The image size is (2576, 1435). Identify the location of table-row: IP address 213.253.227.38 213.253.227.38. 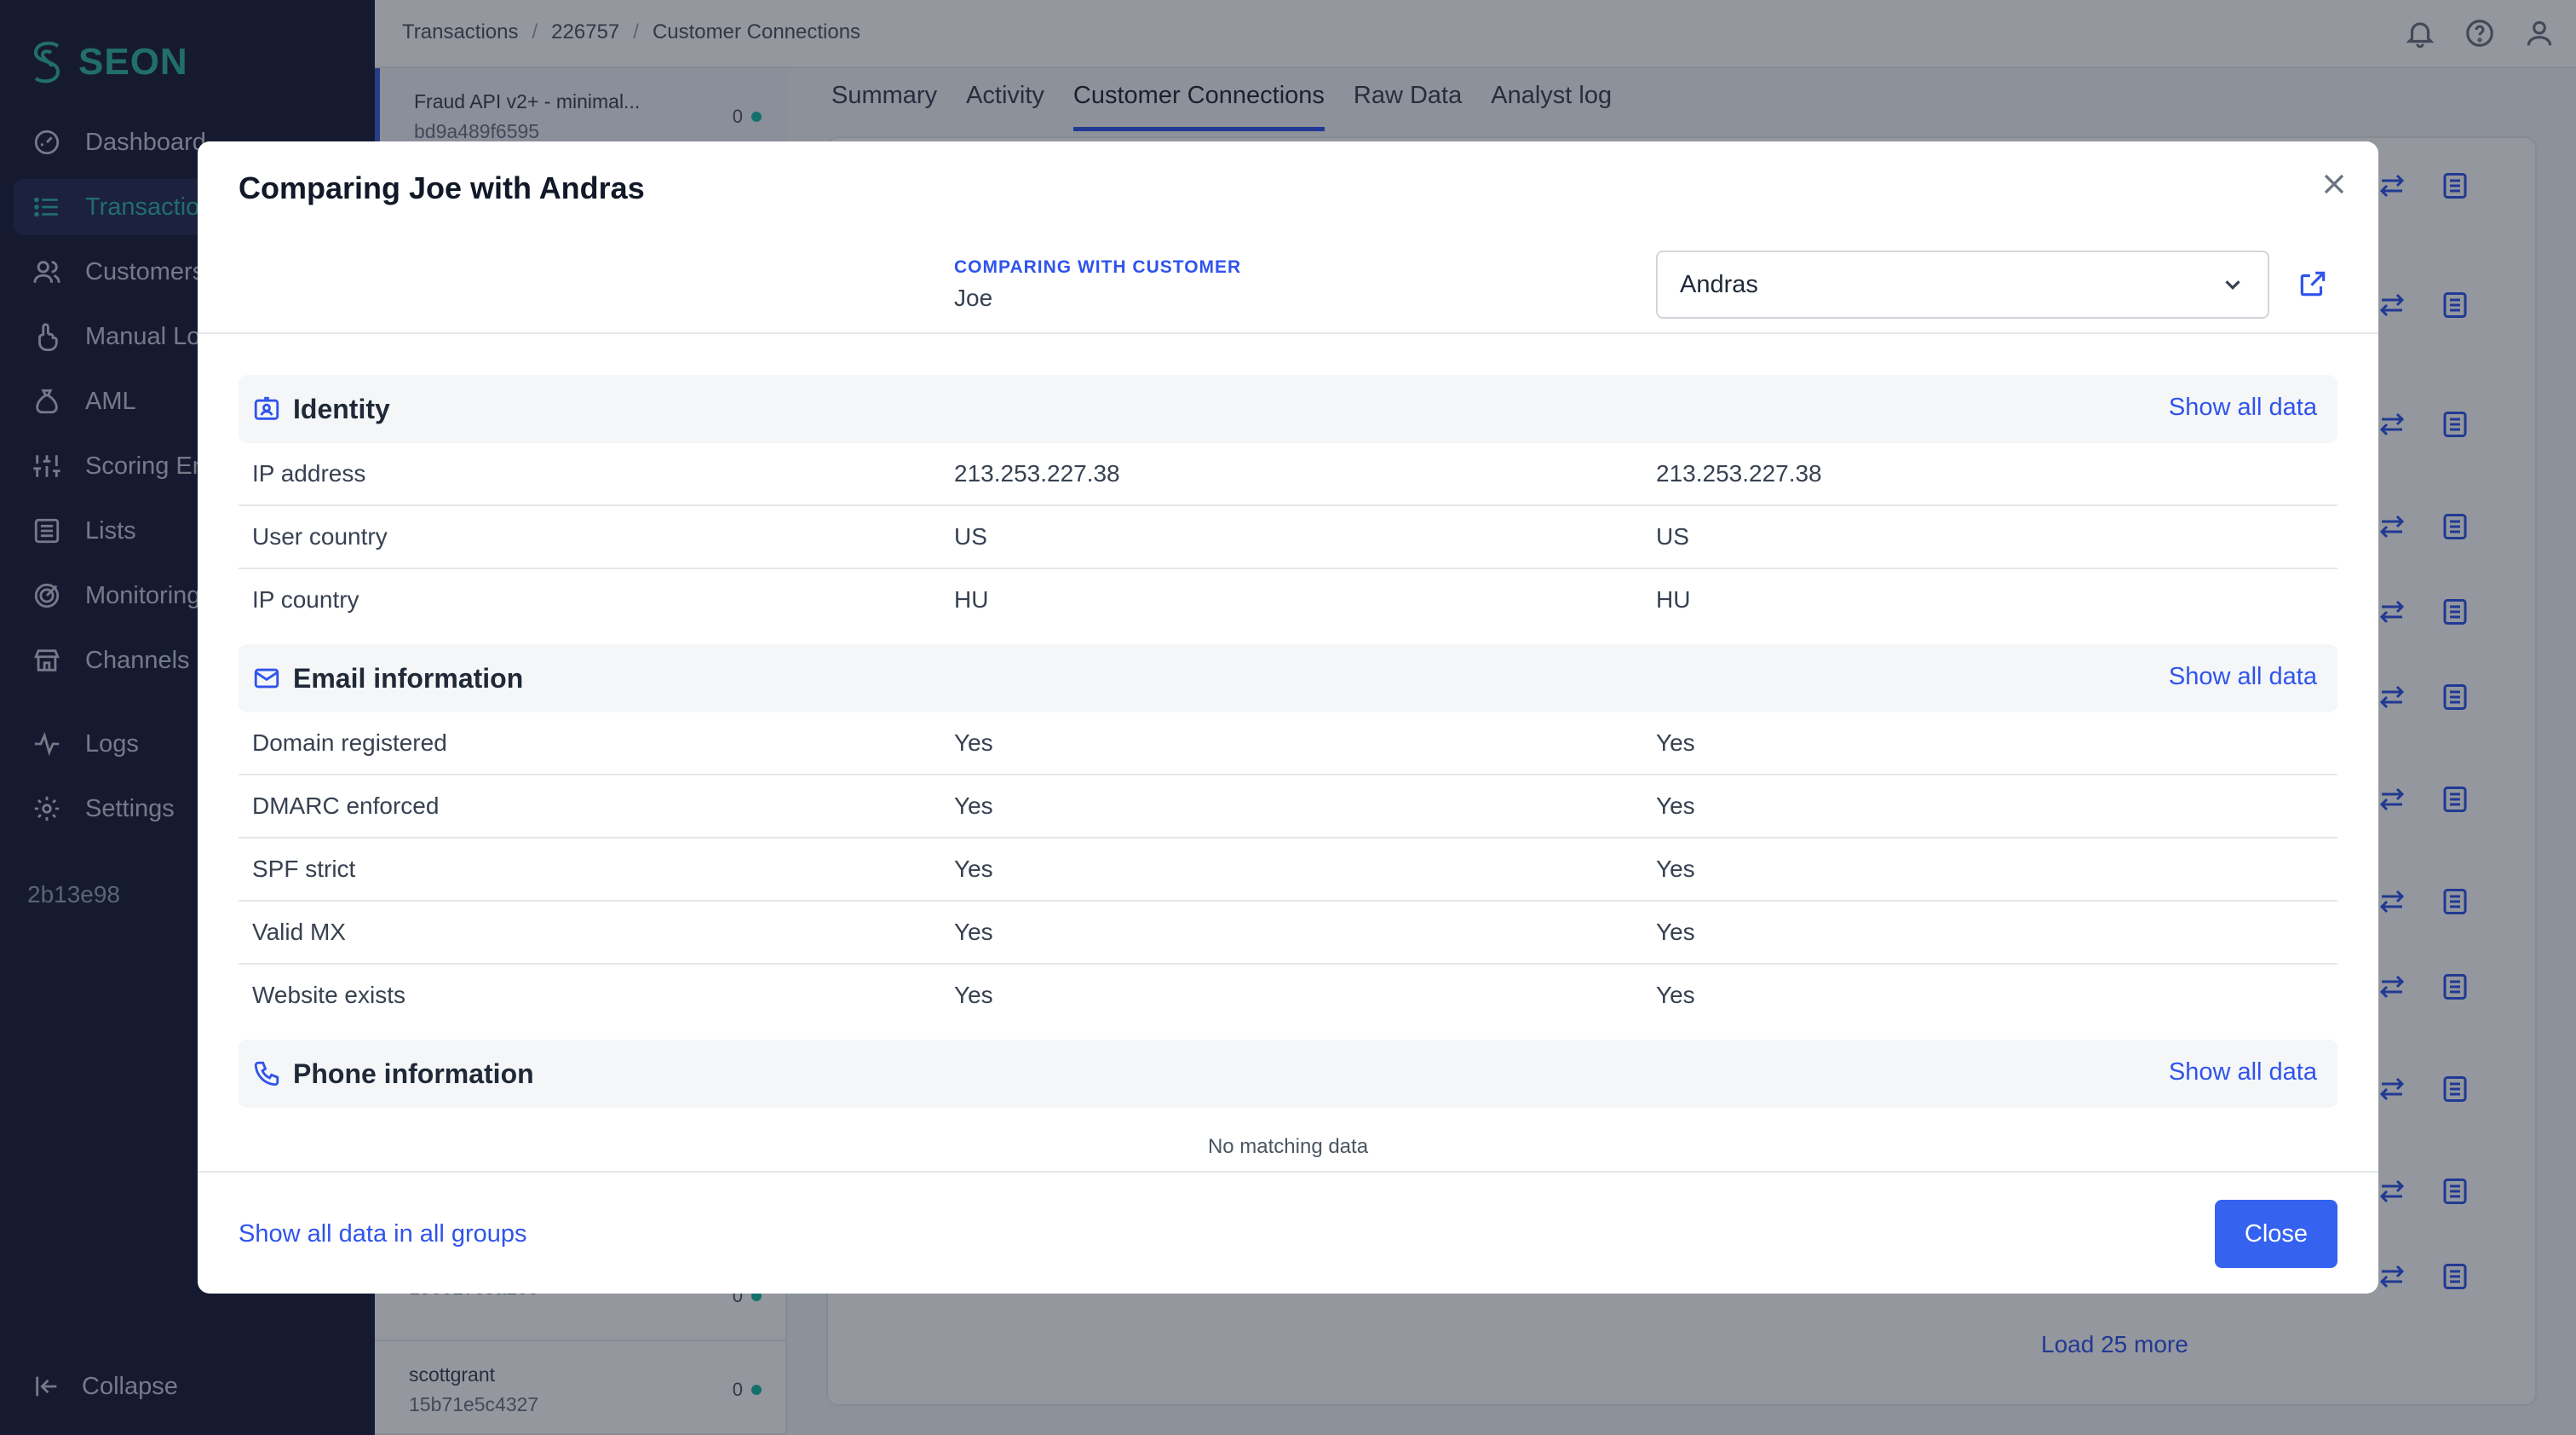
(1288, 474).